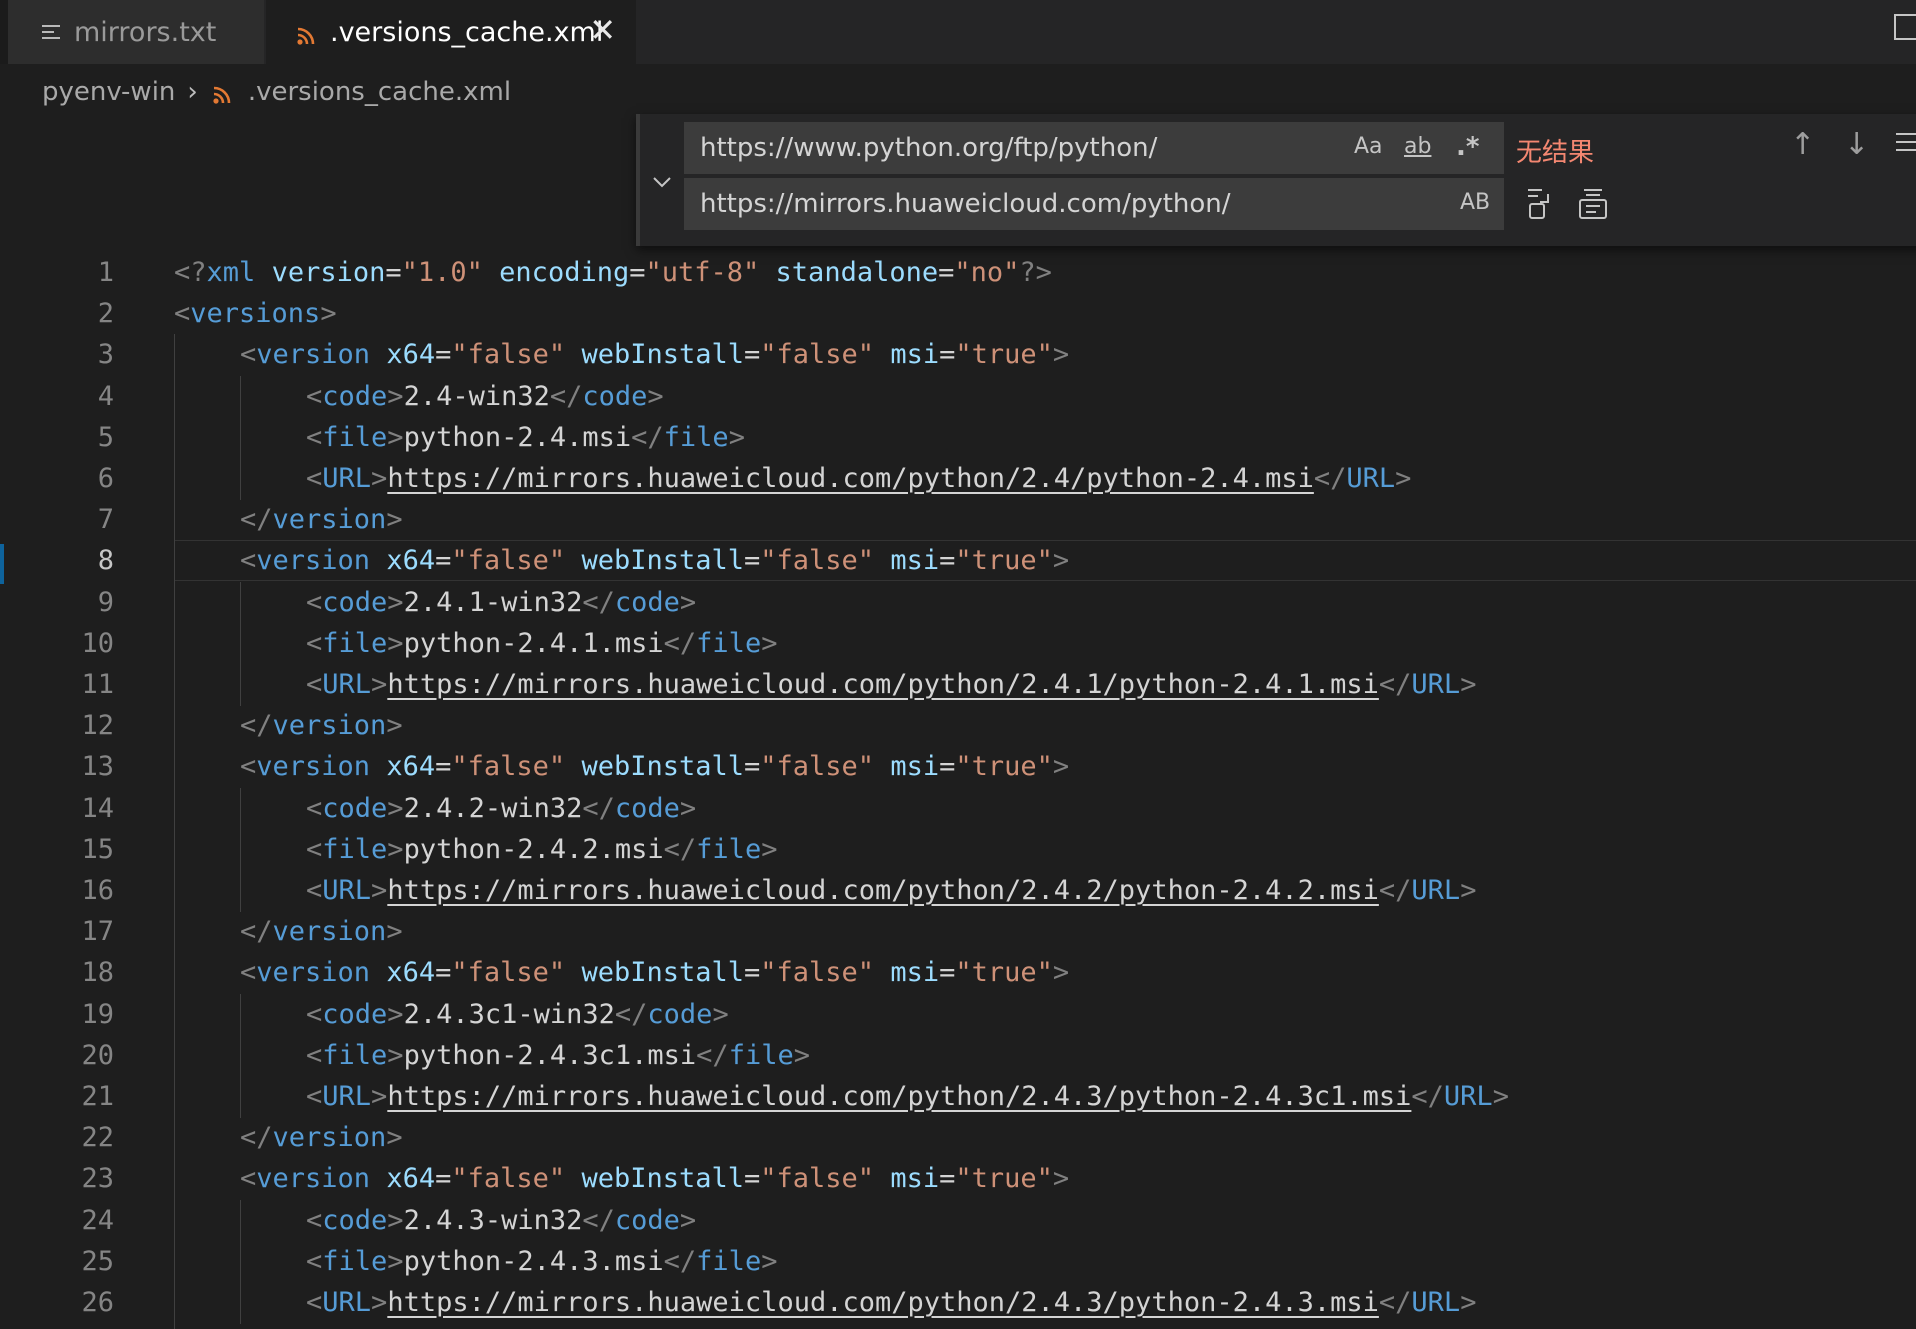 The height and width of the screenshot is (1329, 1916). What do you see at coordinates (958, 726) in the screenshot?
I see `code-line: 12 </version>` at bounding box center [958, 726].